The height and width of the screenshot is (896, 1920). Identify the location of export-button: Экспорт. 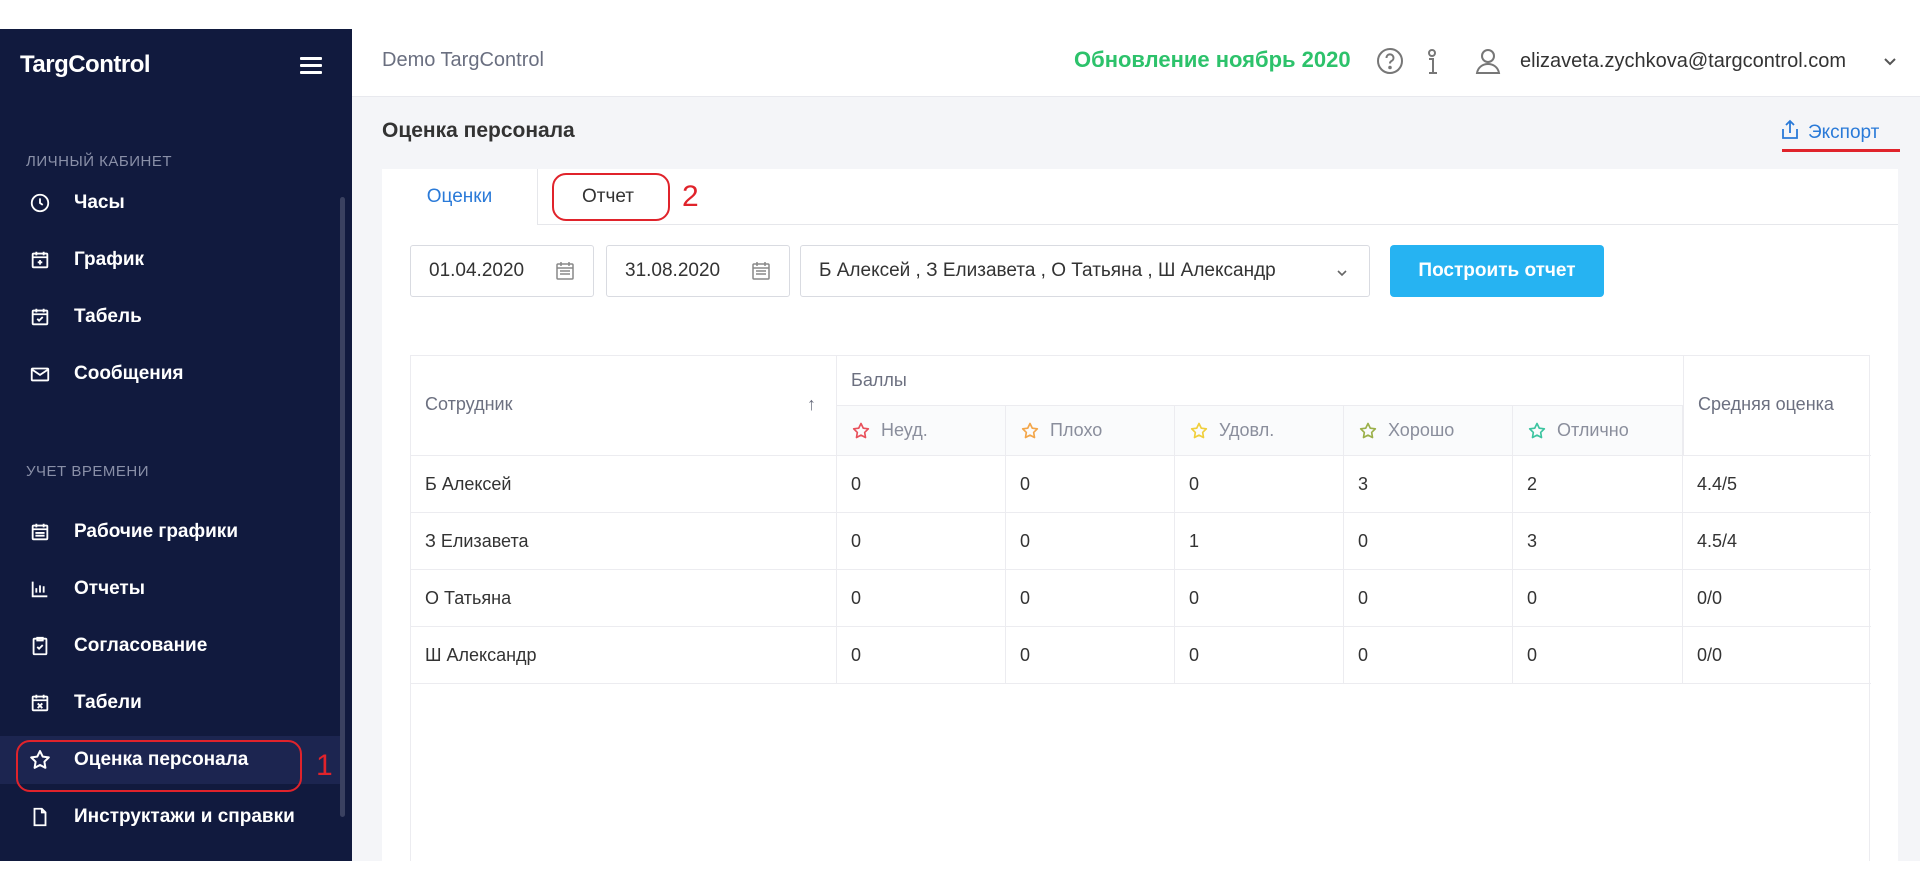
(1829, 132).